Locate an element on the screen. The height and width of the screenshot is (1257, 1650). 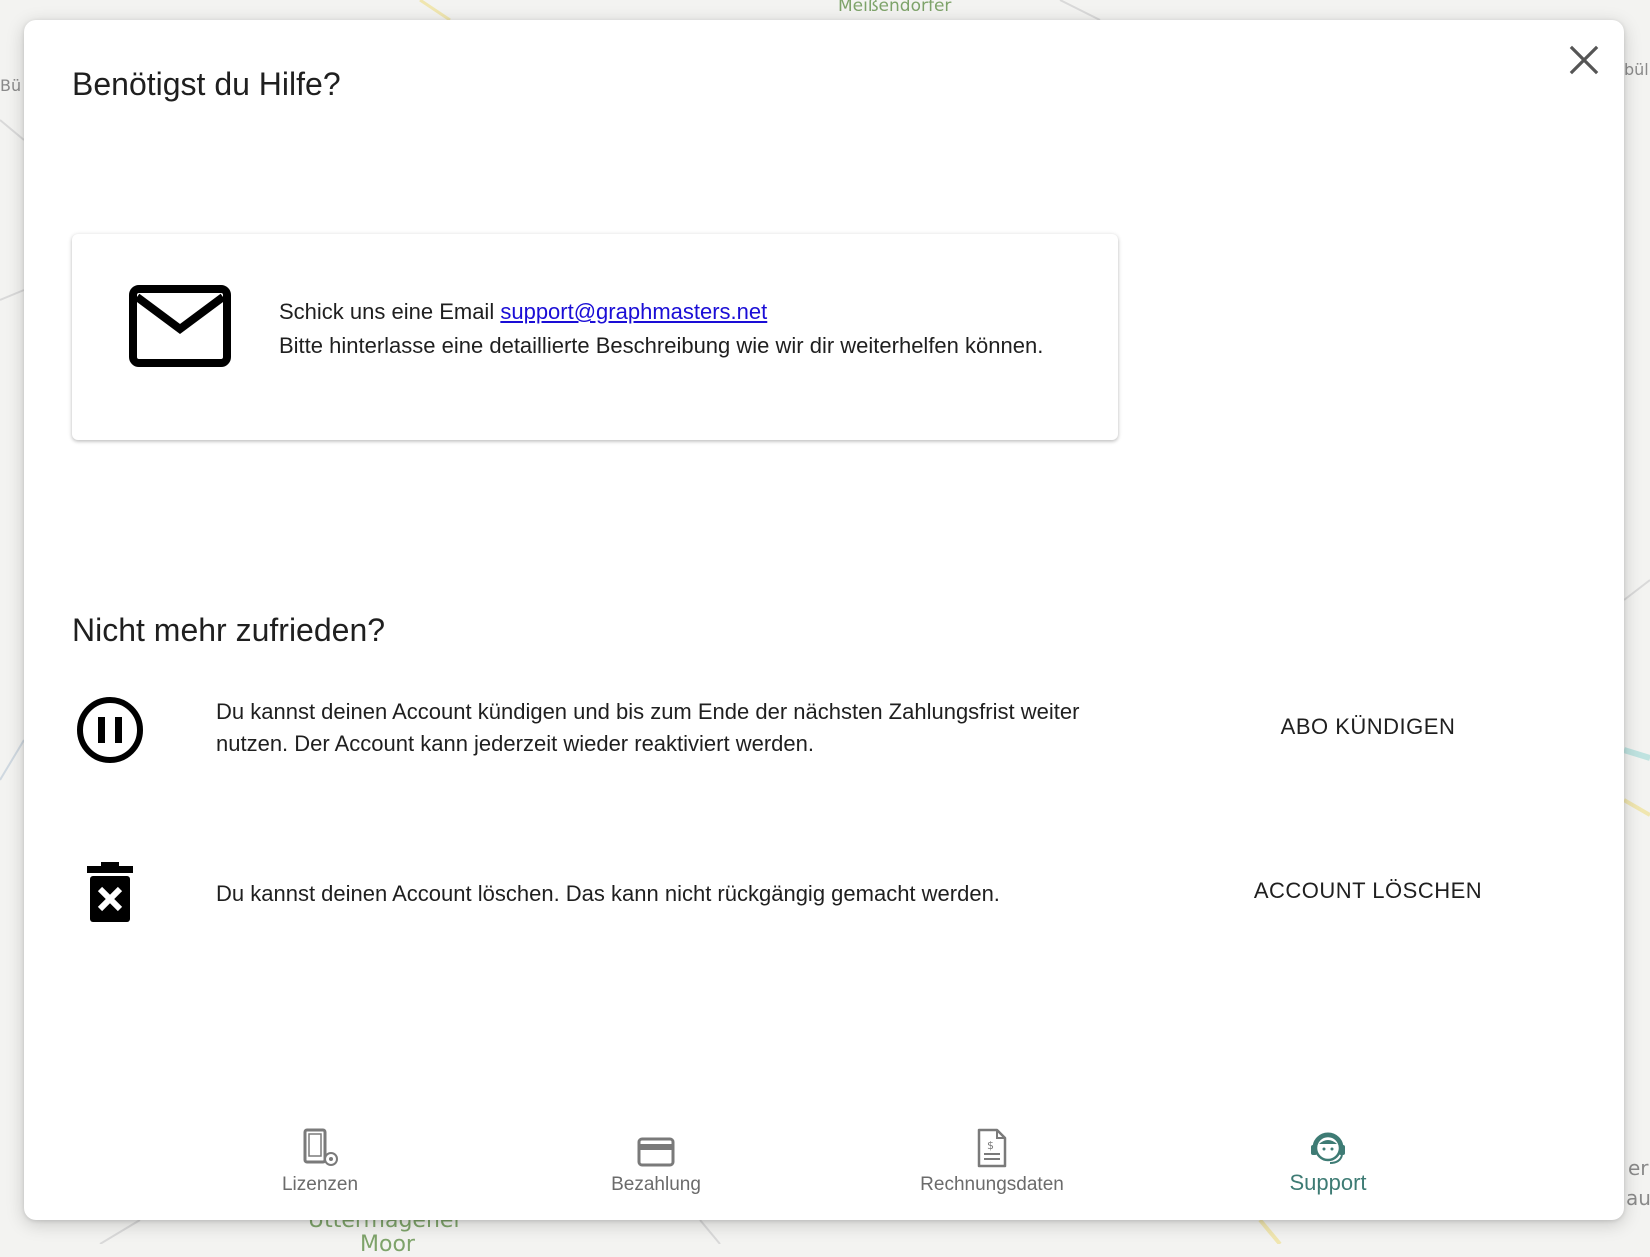
close-button is located at coordinates (1584, 60).